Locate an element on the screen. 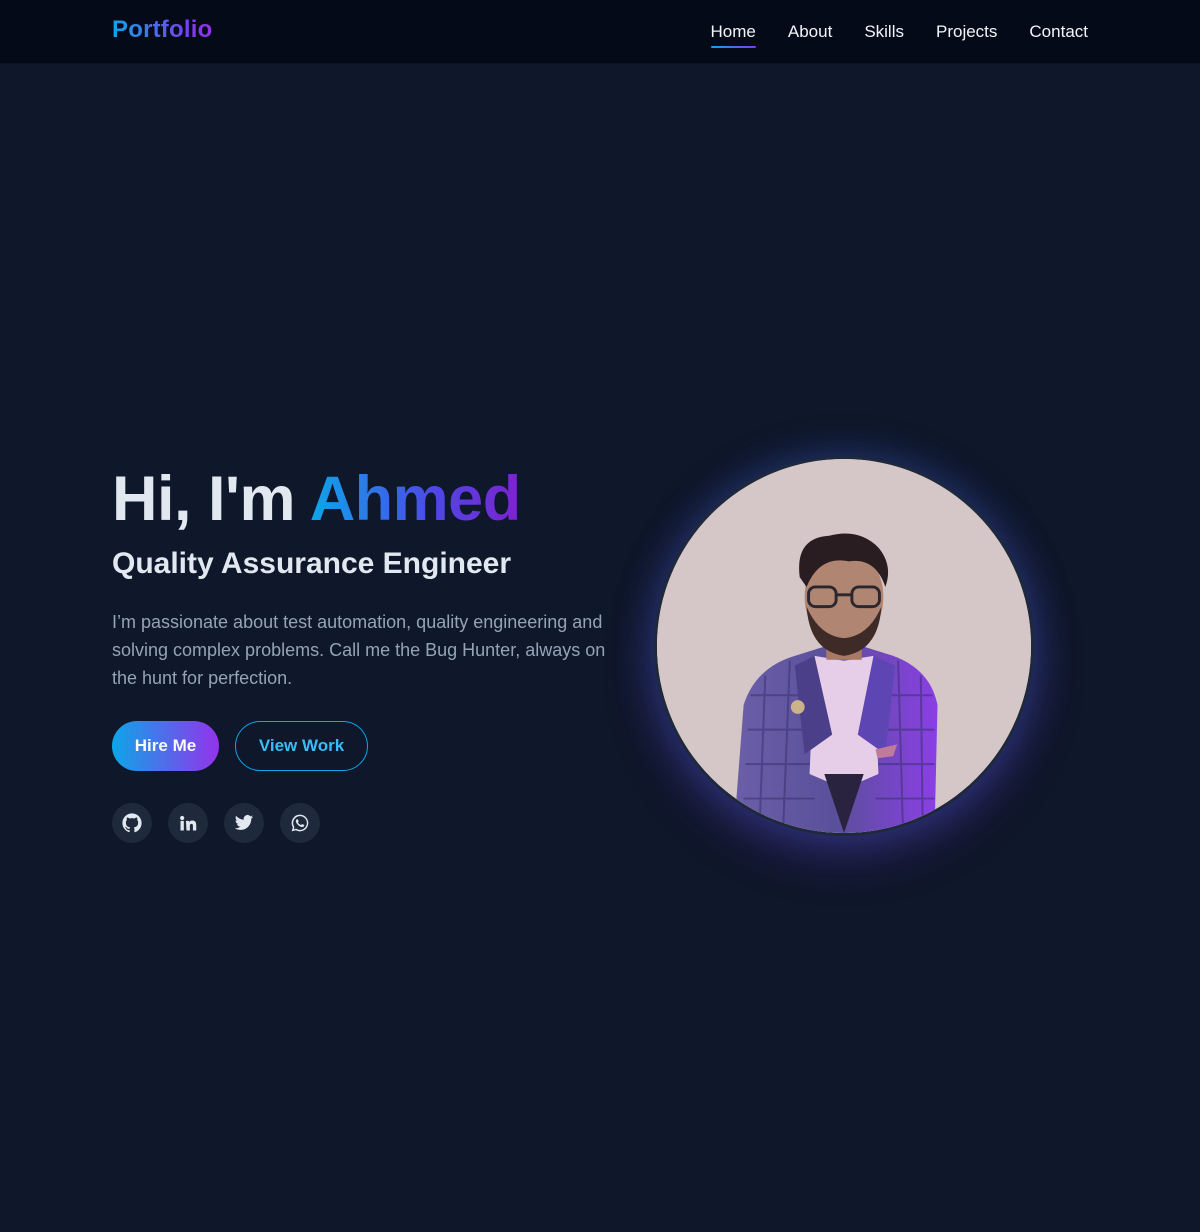 The width and height of the screenshot is (1200, 1232). github-icon is located at coordinates (132, 823).